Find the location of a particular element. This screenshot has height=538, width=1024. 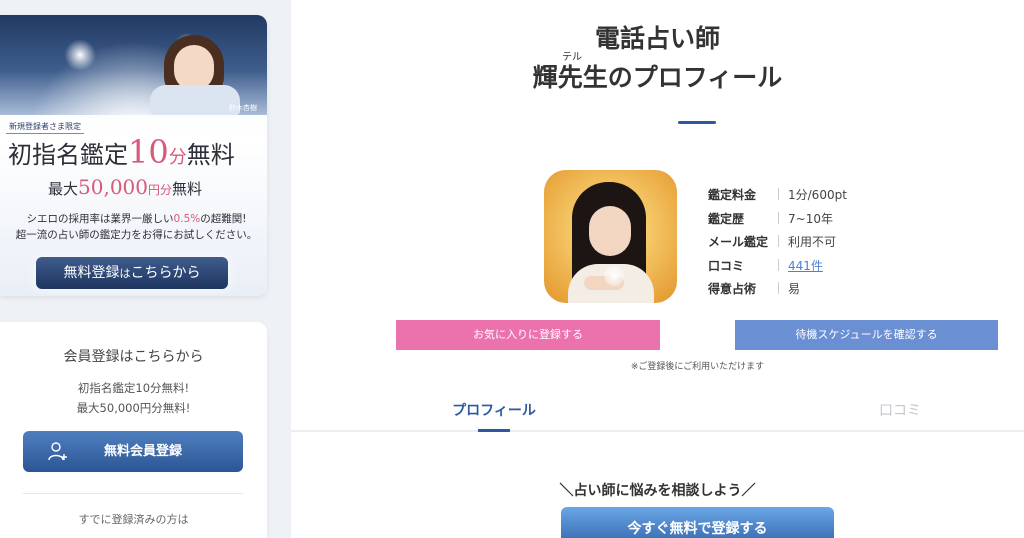

banner-limited-label: 新規登録者さま限定 is located at coordinates (45, 127).